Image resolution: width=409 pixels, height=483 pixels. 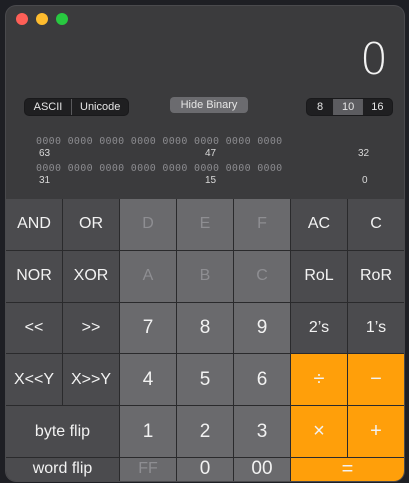 I want to click on hex-d-button: D, so click(x=148, y=224).